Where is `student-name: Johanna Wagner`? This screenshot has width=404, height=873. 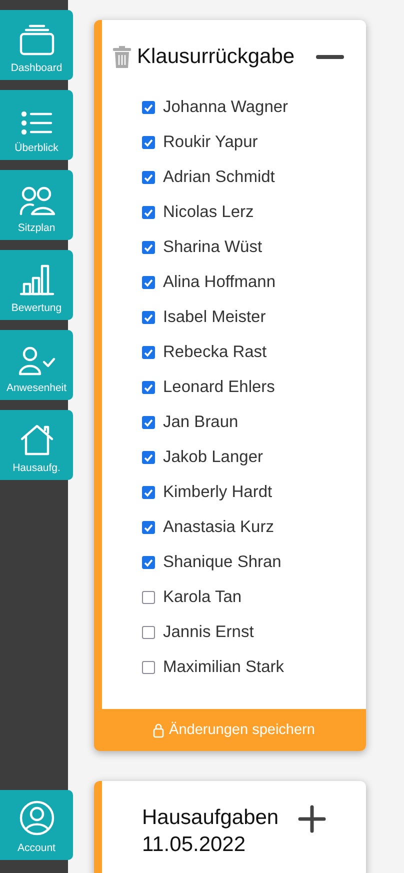
student-name: Johanna Wagner is located at coordinates (225, 108).